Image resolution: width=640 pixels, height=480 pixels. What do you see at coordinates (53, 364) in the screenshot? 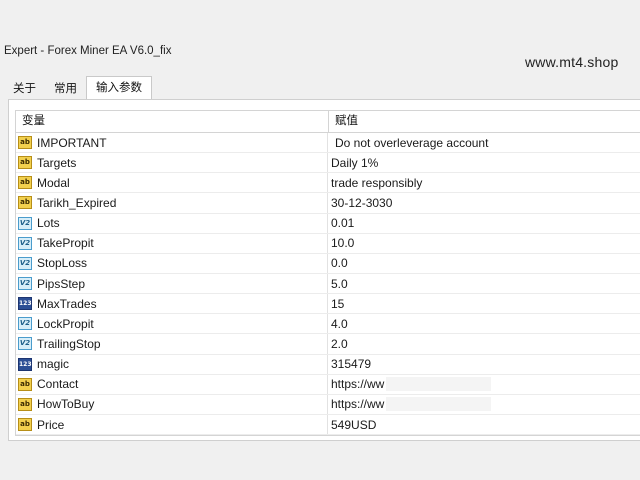
I see `variable-name: magic` at bounding box center [53, 364].